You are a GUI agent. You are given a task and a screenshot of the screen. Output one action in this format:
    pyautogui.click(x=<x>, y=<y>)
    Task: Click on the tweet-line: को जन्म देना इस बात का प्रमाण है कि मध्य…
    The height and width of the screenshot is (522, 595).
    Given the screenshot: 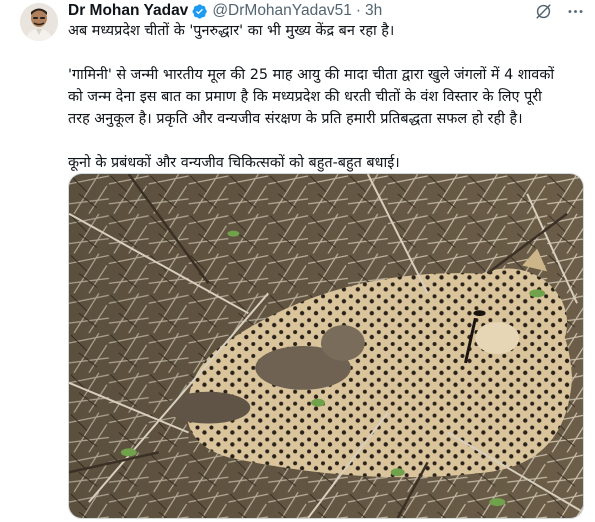 What is the action you would take?
    pyautogui.click(x=305, y=97)
    